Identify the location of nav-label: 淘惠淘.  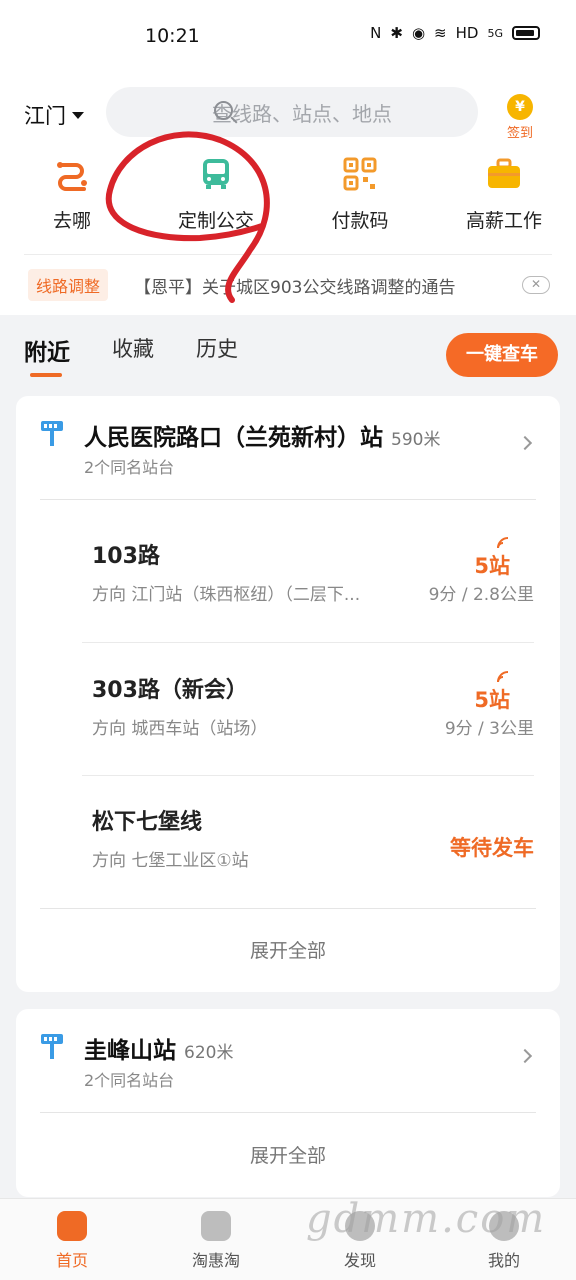
(215, 1260).